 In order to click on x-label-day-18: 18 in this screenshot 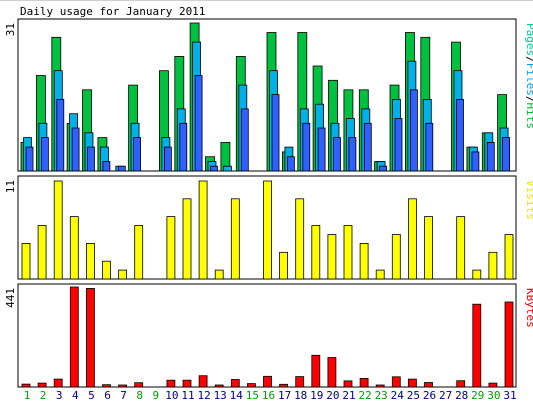, I will do `click(300, 395)`.